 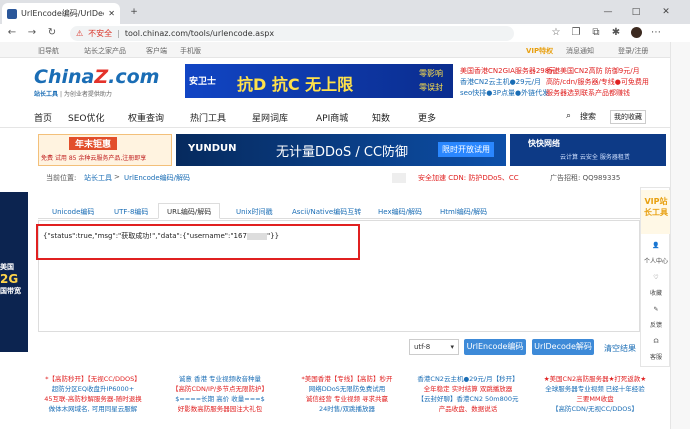 I want to click on tab-ascii: Ascii/Native编码互转, so click(x=326, y=212).